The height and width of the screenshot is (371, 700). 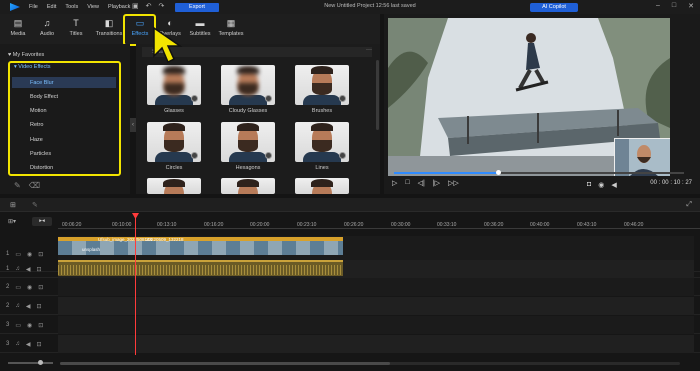 What do you see at coordinates (197, 7) in the screenshot?
I see `export-button: Export` at bounding box center [197, 7].